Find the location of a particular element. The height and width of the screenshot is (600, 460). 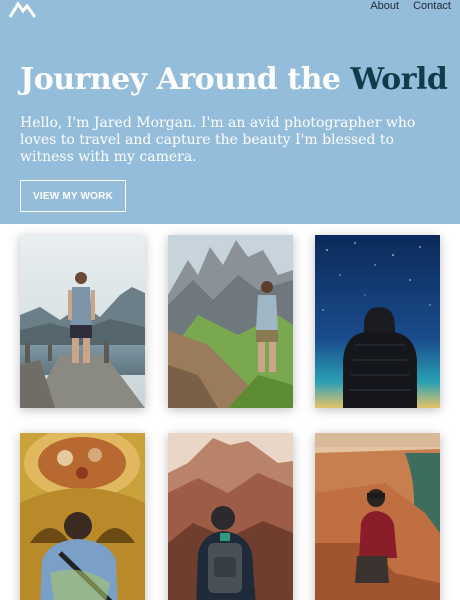

gallery-photo-ridge is located at coordinates (230, 321).